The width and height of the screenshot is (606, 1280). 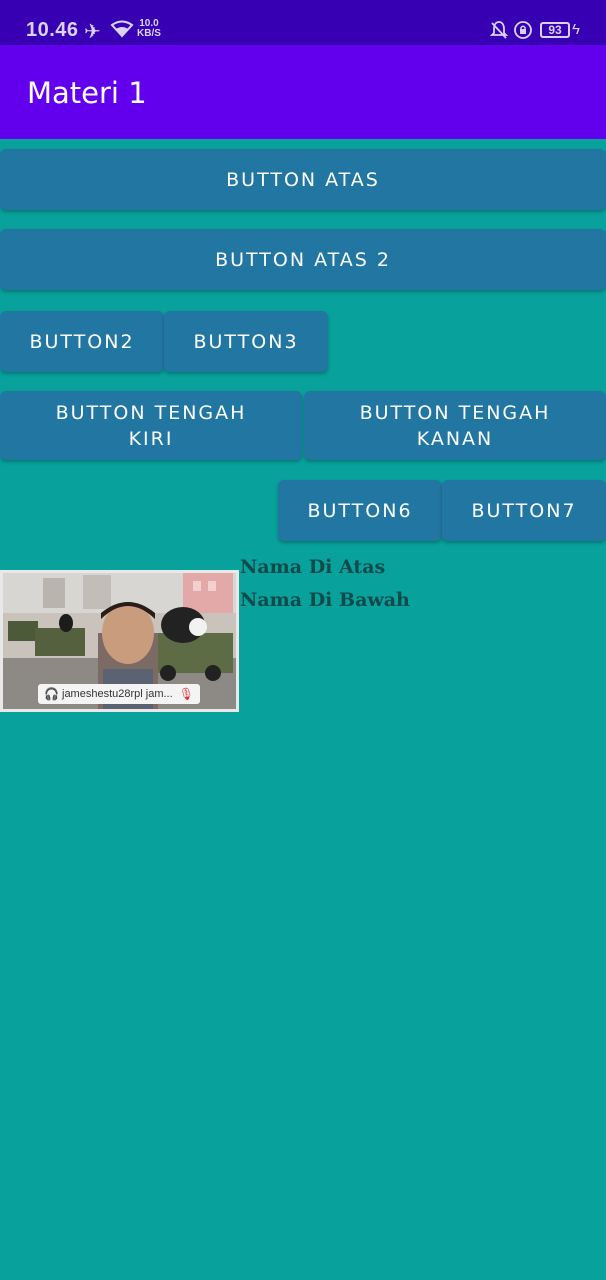 What do you see at coordinates (92, 32) in the screenshot?
I see `airplane-icon: ✈` at bounding box center [92, 32].